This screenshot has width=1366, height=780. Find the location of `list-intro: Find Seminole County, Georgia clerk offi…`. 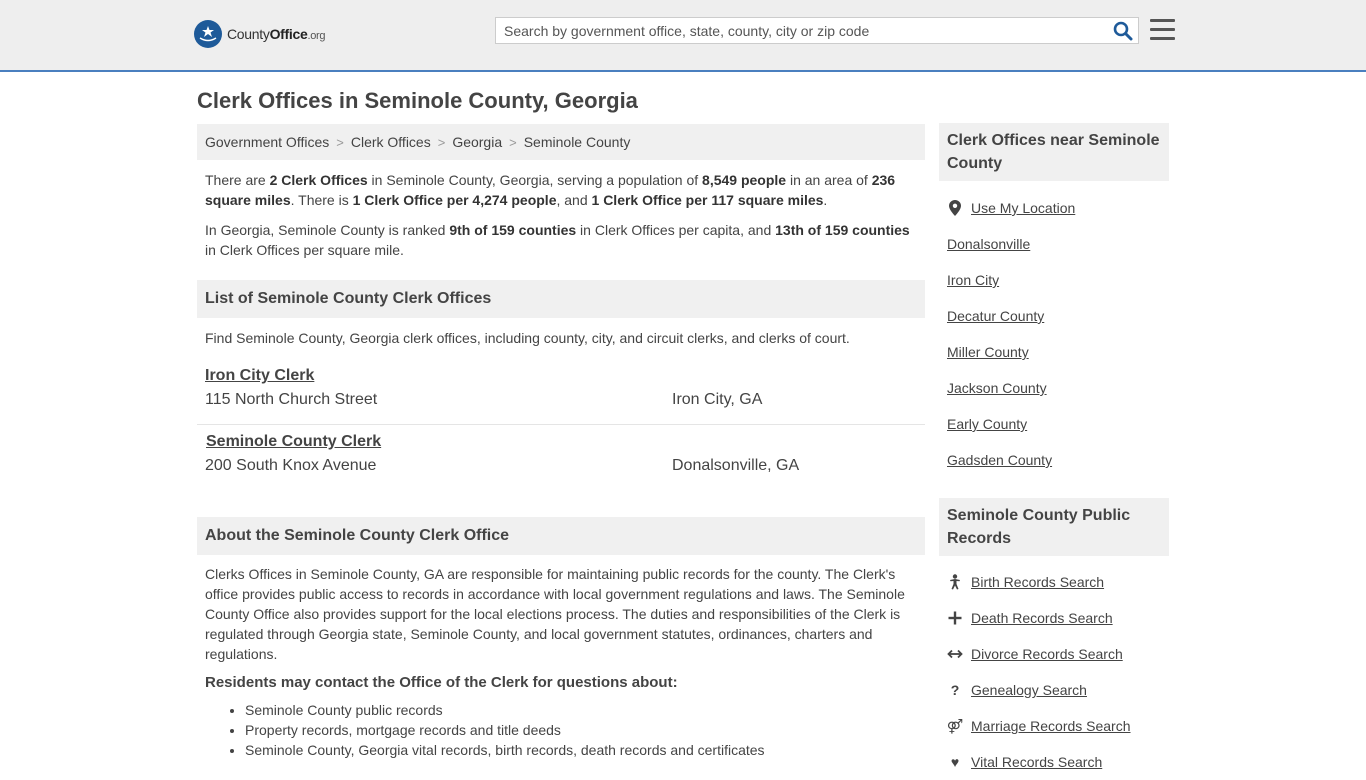

list-intro: Find Seminole County, Georgia clerk offi… is located at coordinates (527, 338).